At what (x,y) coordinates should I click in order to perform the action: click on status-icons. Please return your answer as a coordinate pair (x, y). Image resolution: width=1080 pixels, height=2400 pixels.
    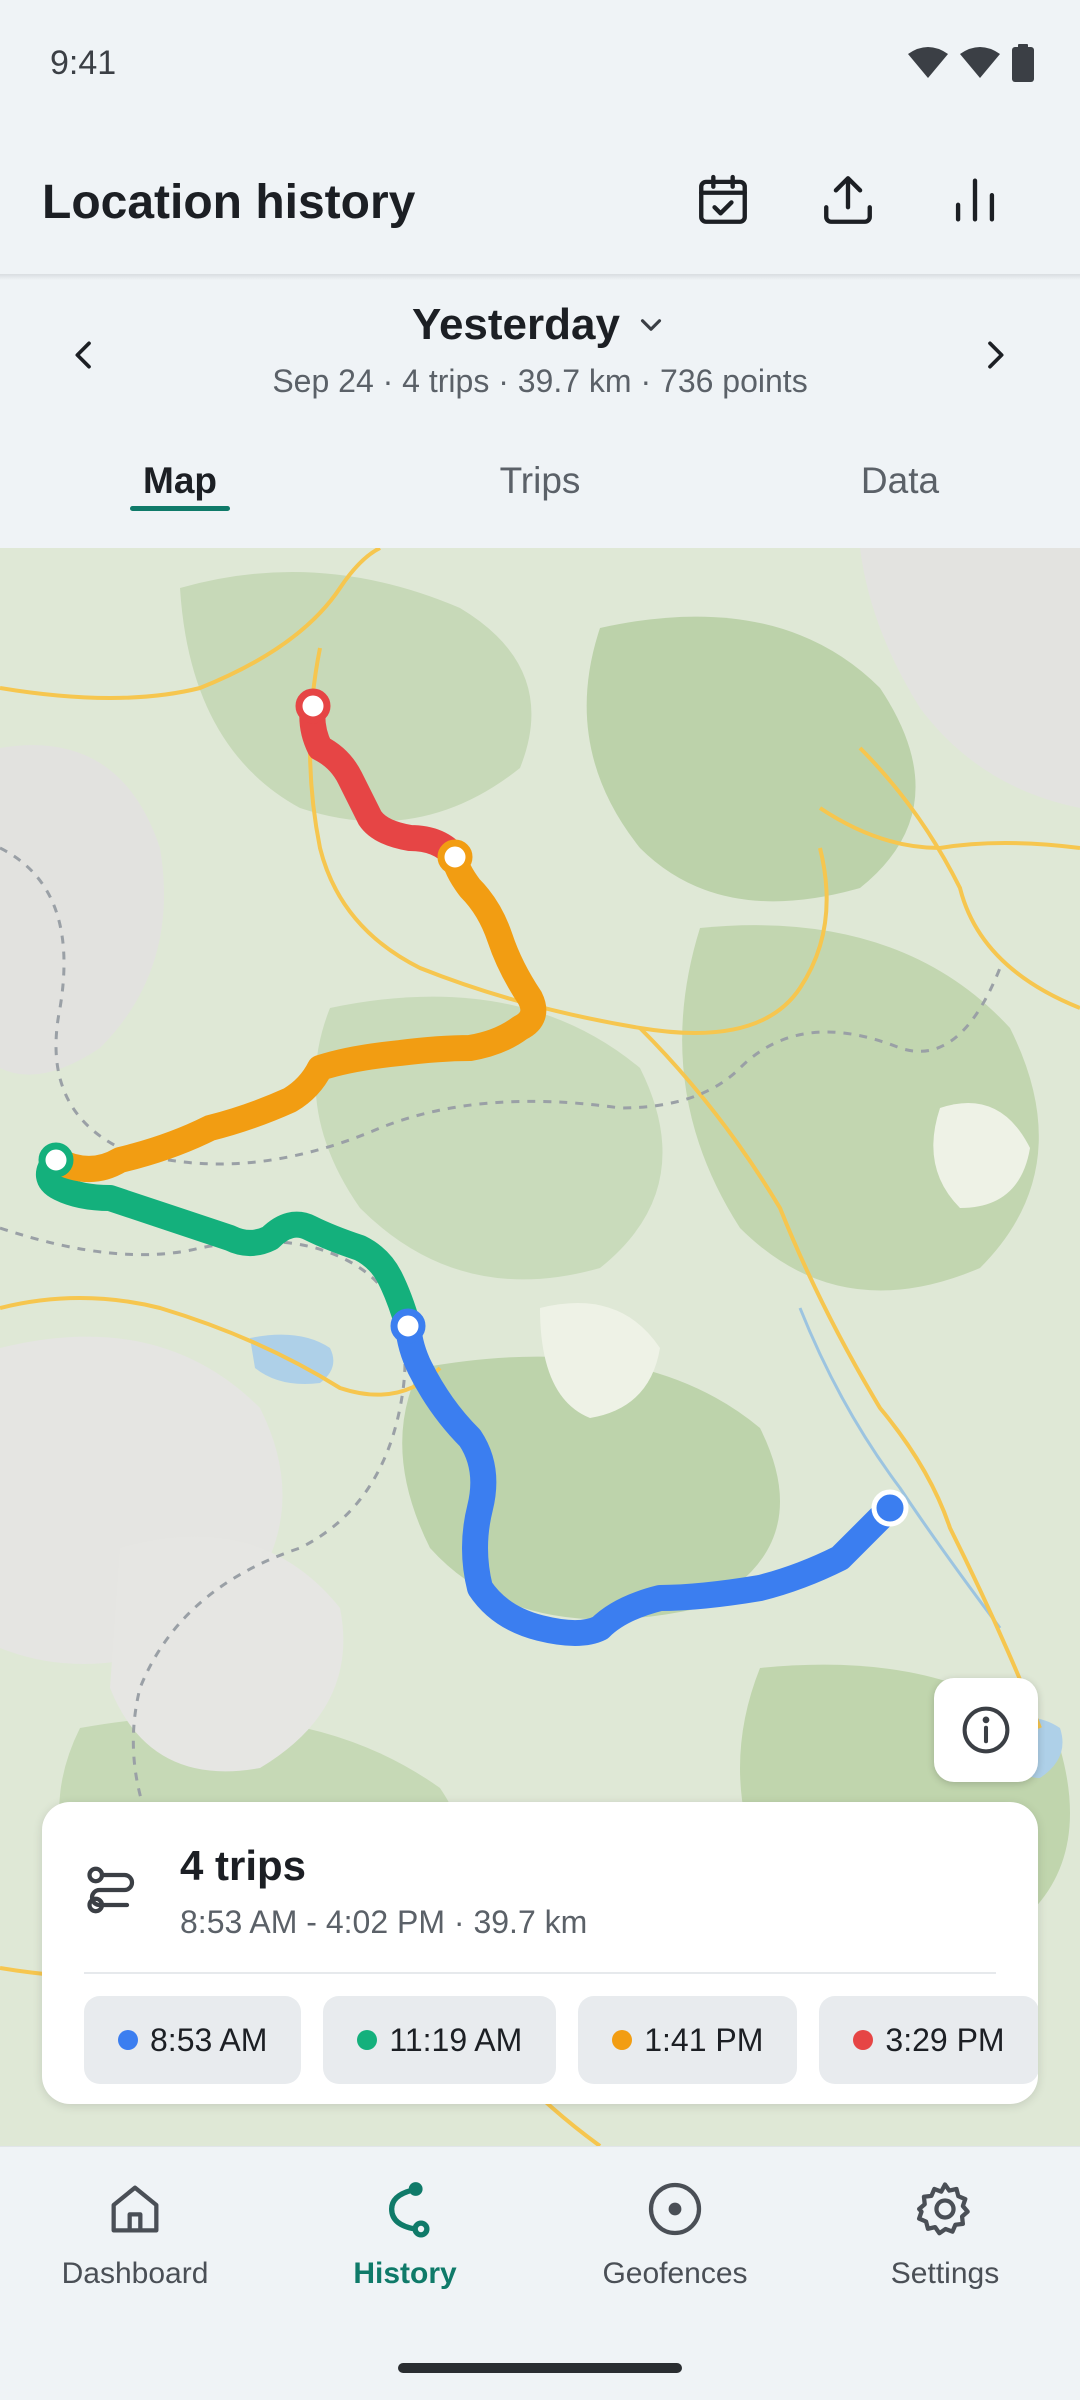
    Looking at the image, I should click on (971, 63).